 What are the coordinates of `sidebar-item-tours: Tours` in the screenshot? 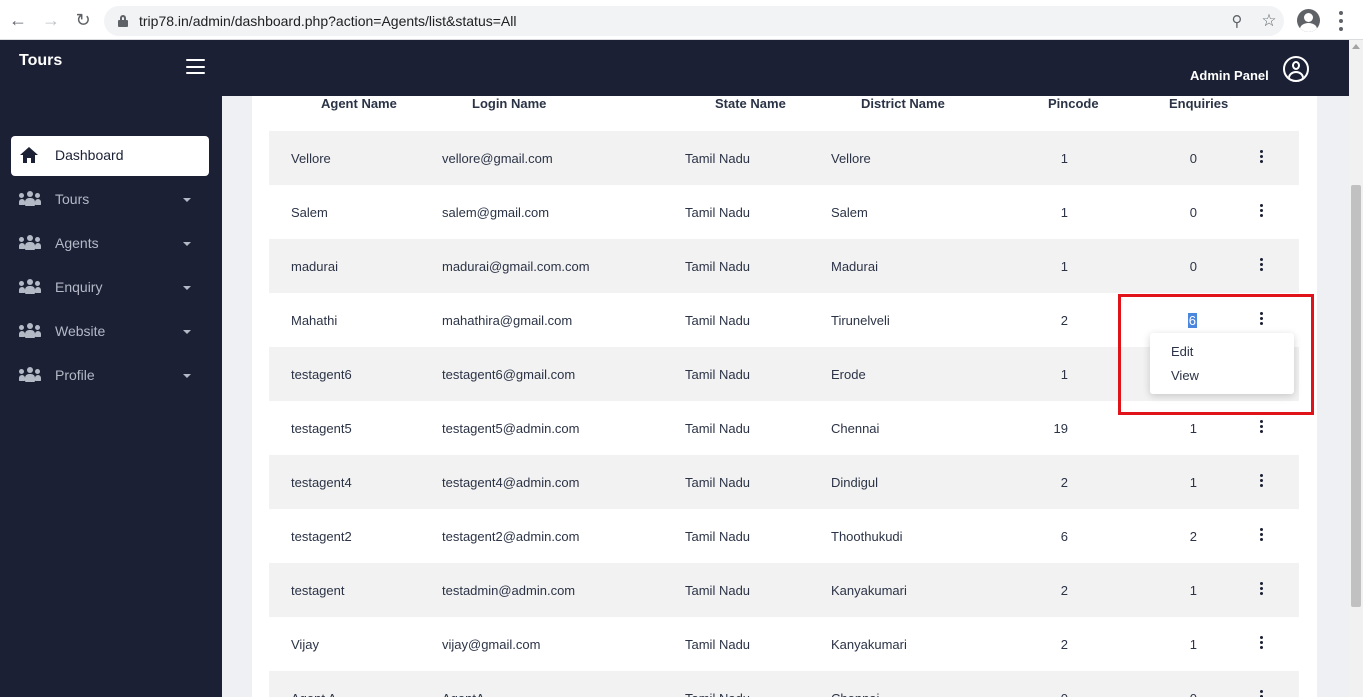 It's located at (110, 200).